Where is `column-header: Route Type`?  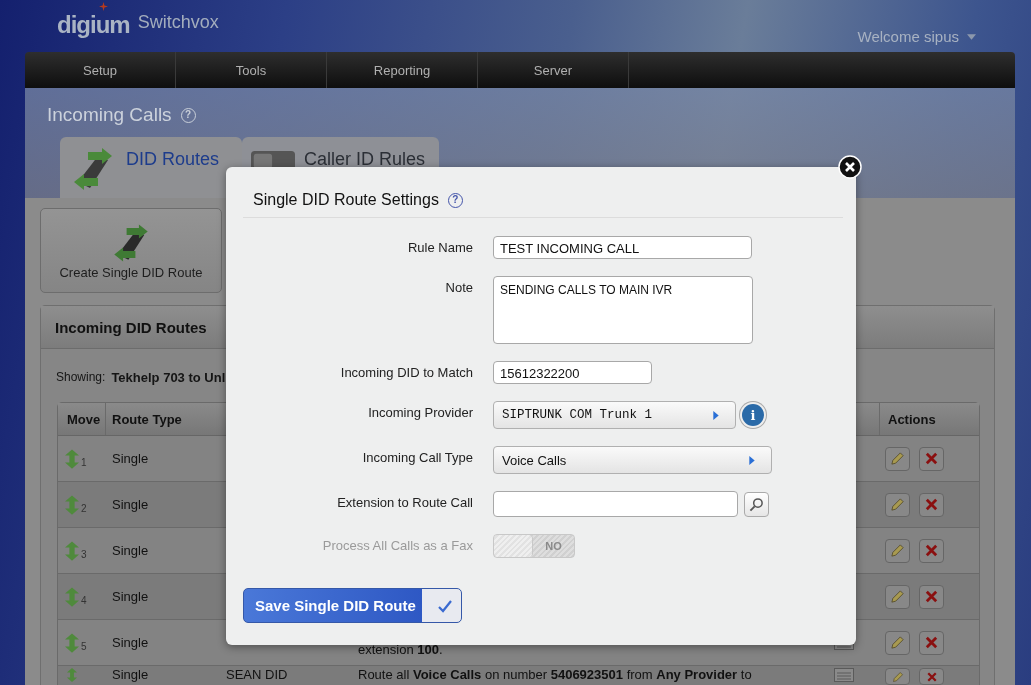 column-header: Route Type is located at coordinates (147, 419).